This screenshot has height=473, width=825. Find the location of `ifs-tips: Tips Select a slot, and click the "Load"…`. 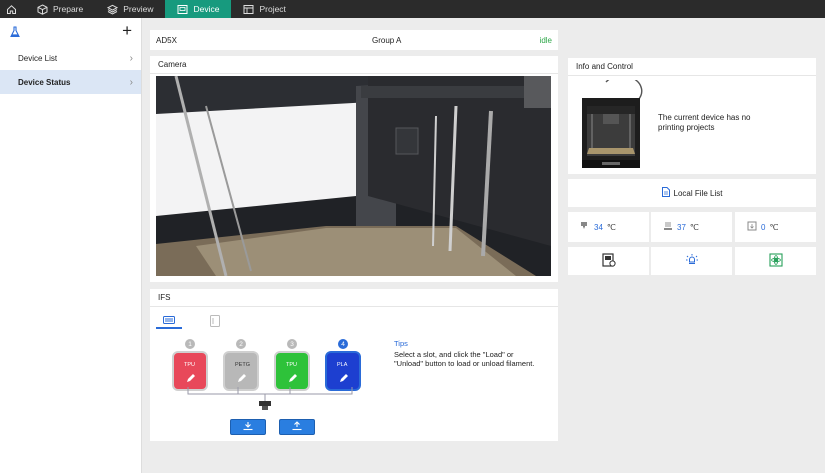

ifs-tips: Tips Select a slot, and click the "Load"… is located at coordinates (469, 354).